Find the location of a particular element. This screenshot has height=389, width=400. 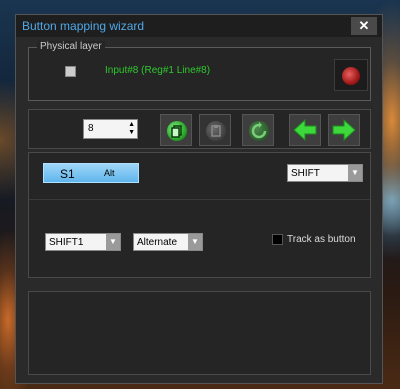

paste-icon is located at coordinates (216, 131).